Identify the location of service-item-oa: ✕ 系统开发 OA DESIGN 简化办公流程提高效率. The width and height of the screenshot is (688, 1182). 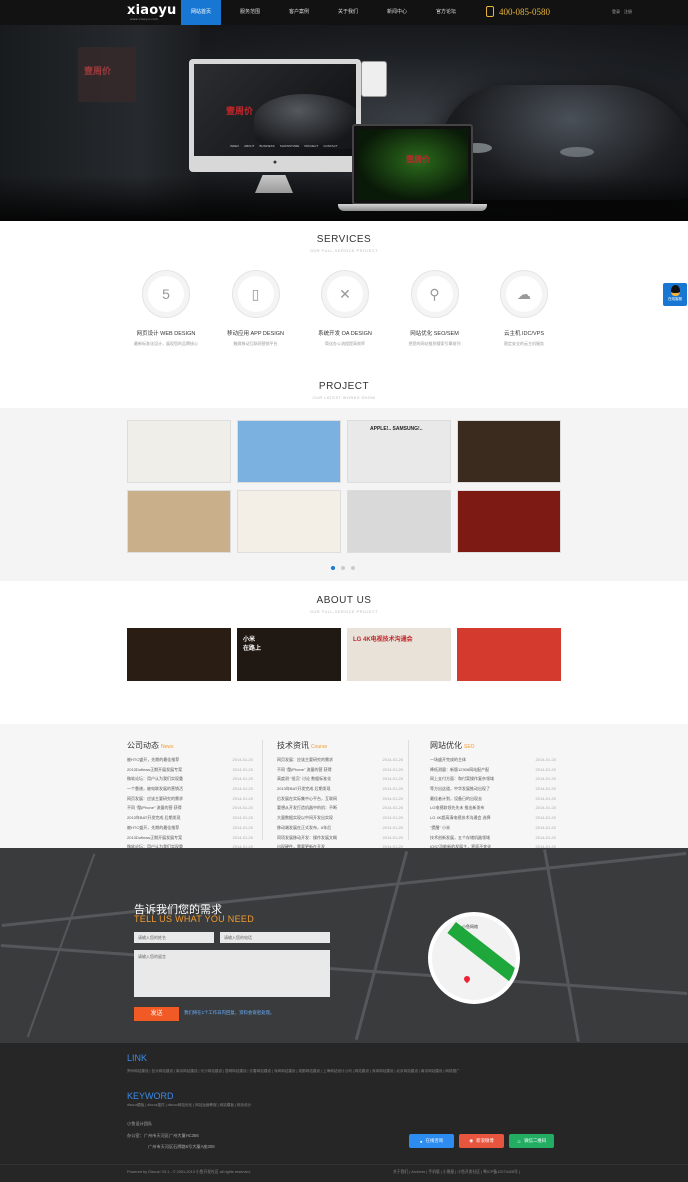
(345, 308).